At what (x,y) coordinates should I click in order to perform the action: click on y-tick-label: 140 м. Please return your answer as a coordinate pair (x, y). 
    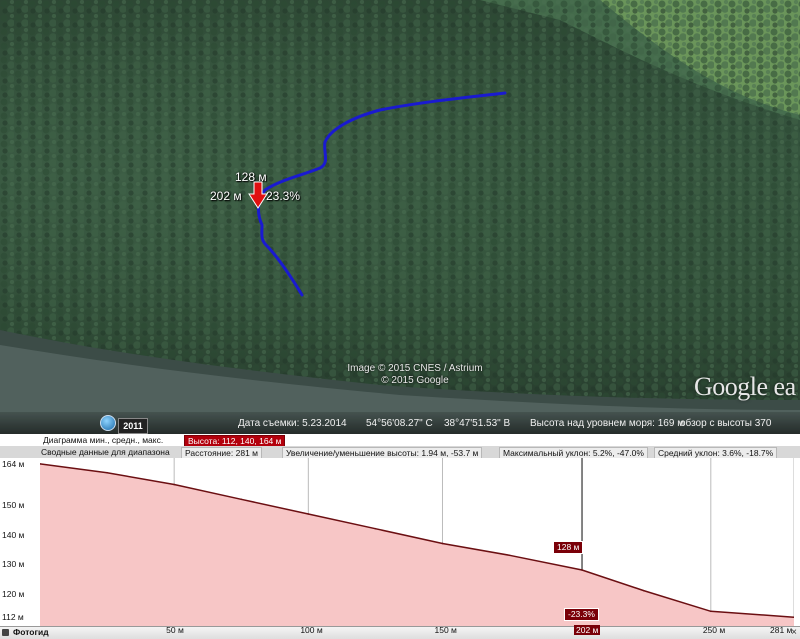
    Looking at the image, I should click on (13, 534).